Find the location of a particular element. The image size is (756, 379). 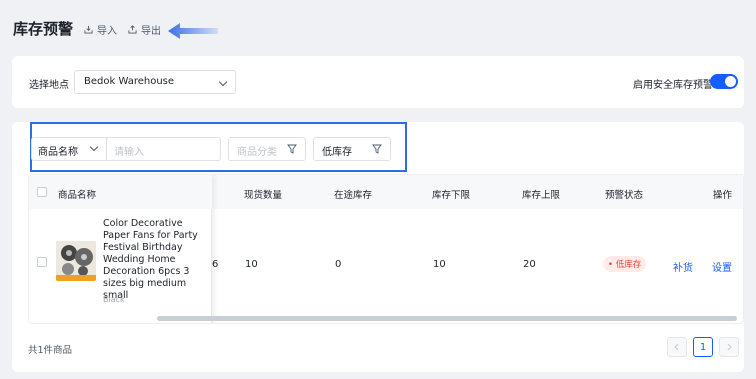

cell-max: 20 is located at coordinates (529, 264).